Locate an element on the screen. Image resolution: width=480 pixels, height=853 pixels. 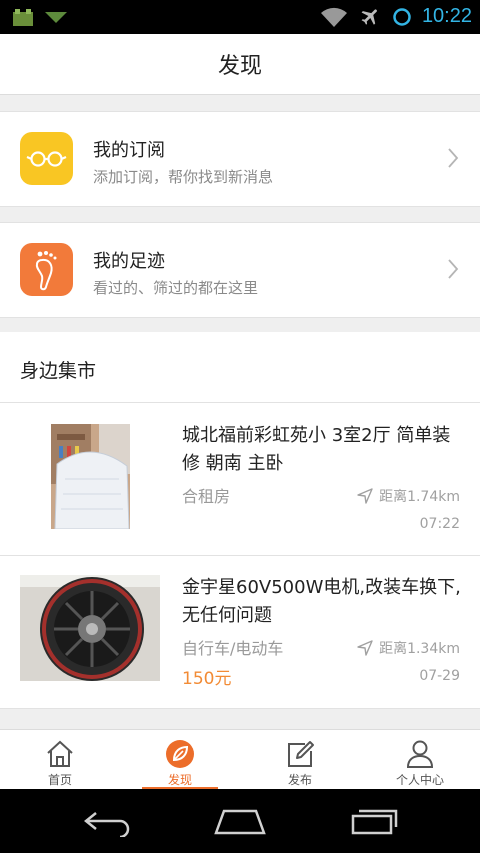
system-nav-bar is located at coordinates (240, 821).